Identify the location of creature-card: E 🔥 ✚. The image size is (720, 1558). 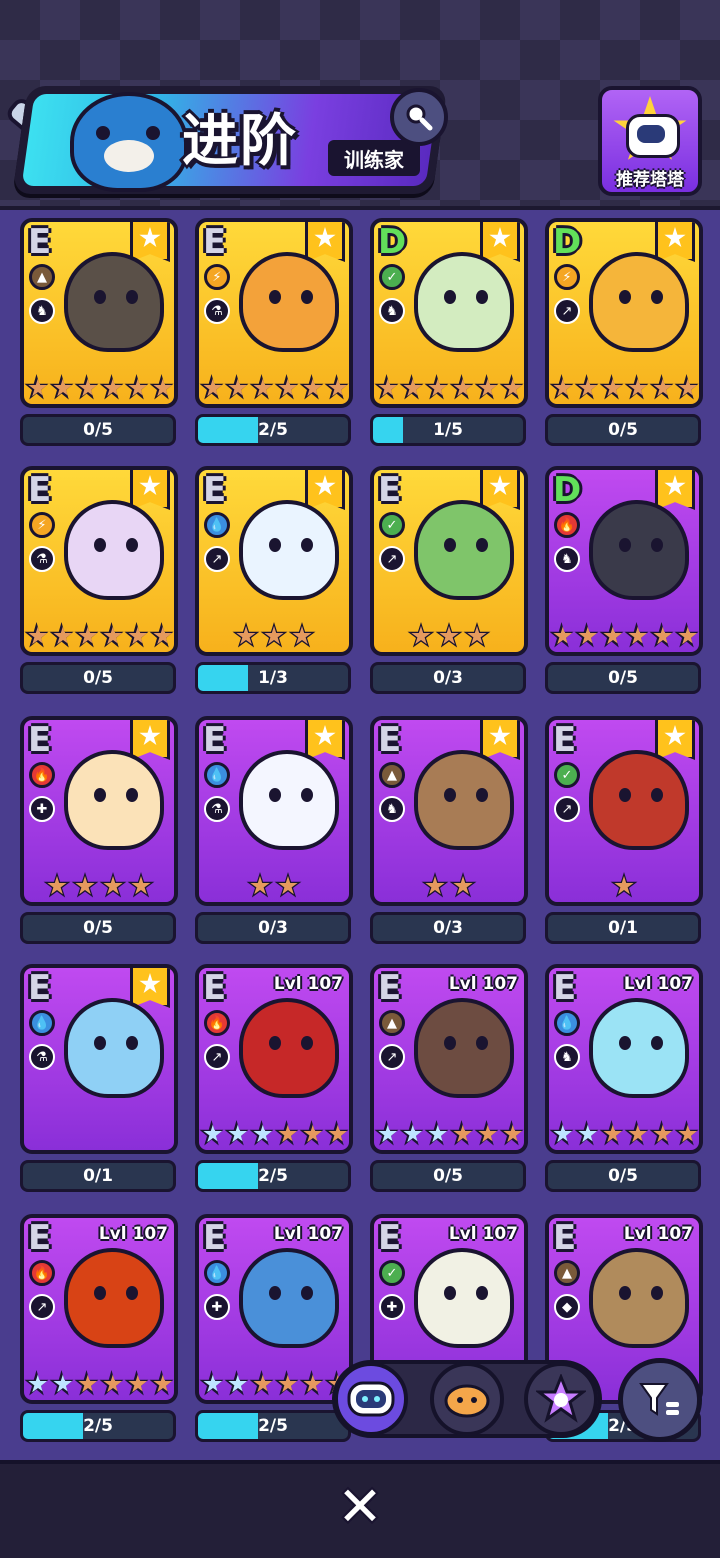
(99, 811).